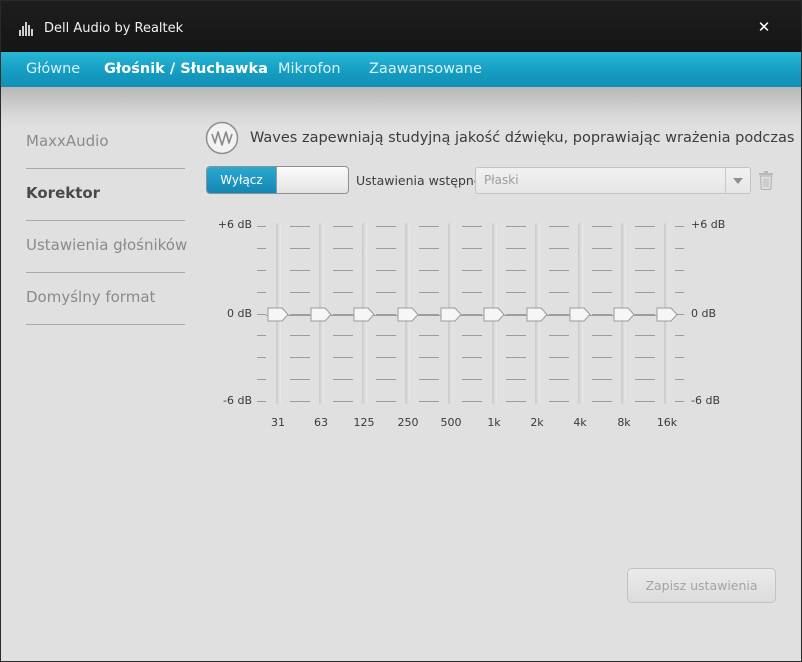 This screenshot has height=662, width=802. What do you see at coordinates (241, 180) in the screenshot?
I see `toggle-off-label: Wyłącz` at bounding box center [241, 180].